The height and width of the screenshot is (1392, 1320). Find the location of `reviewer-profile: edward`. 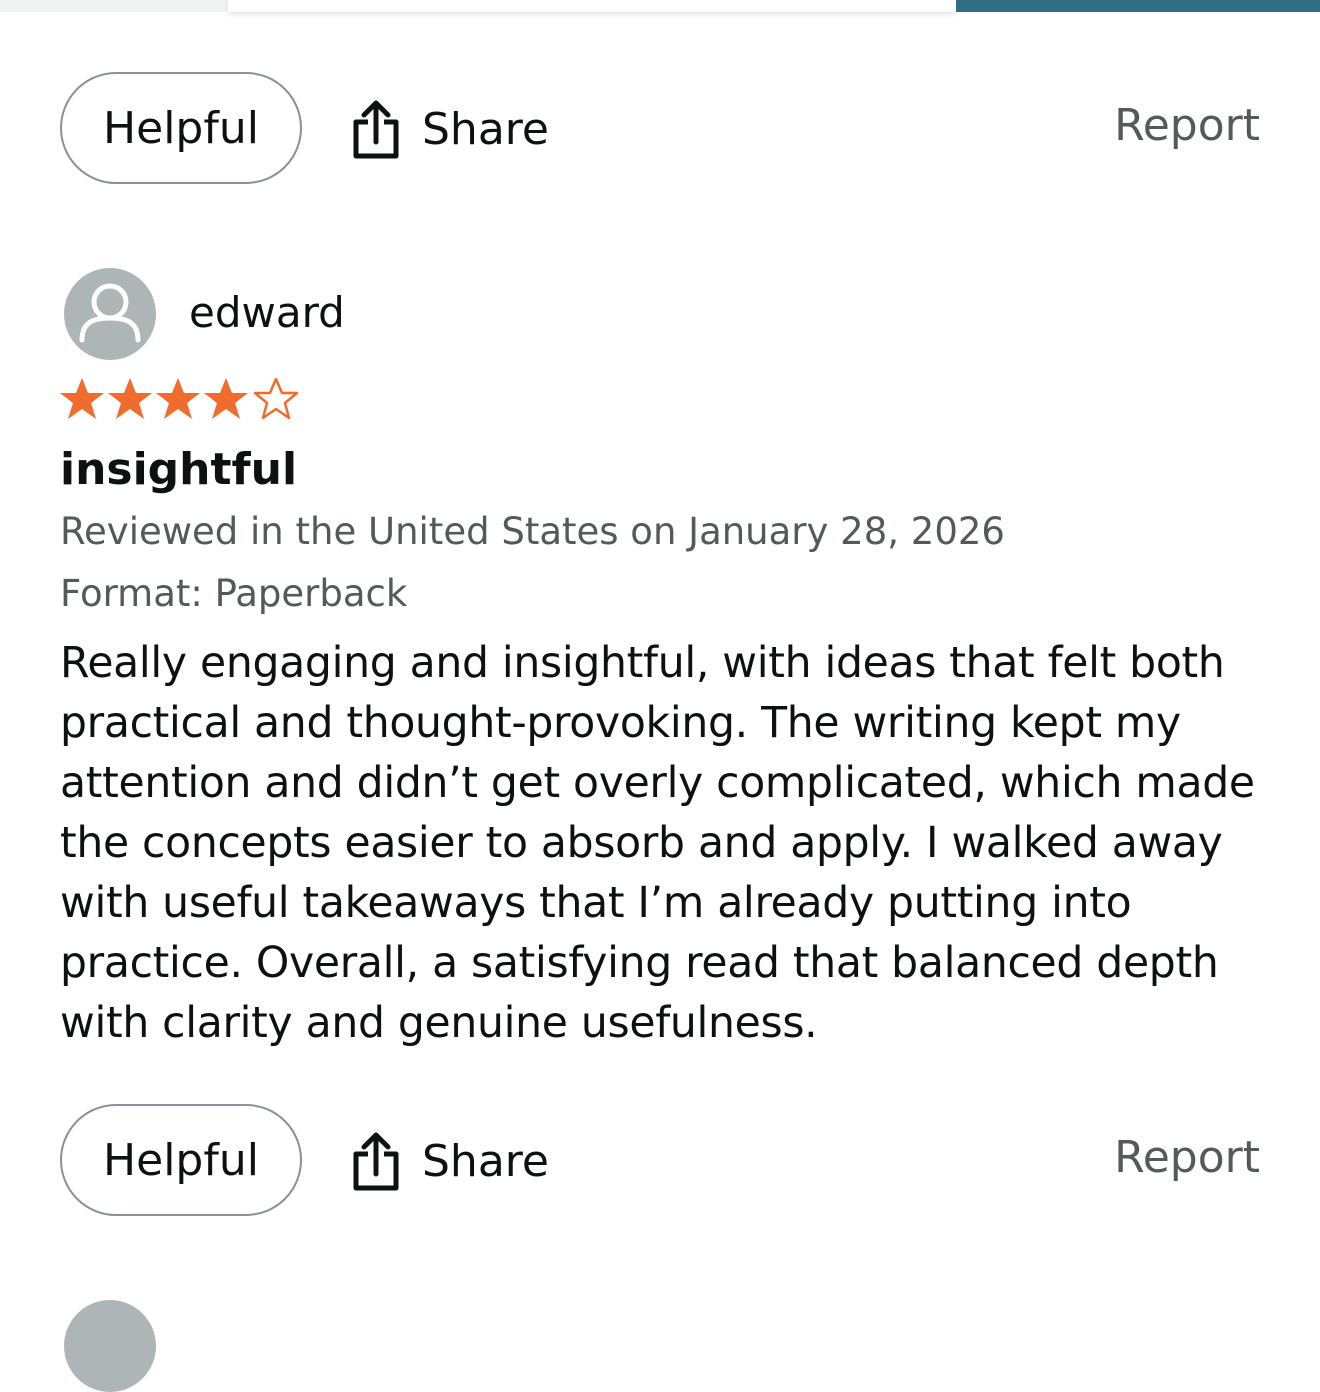

reviewer-profile: edward is located at coordinates (364, 314).